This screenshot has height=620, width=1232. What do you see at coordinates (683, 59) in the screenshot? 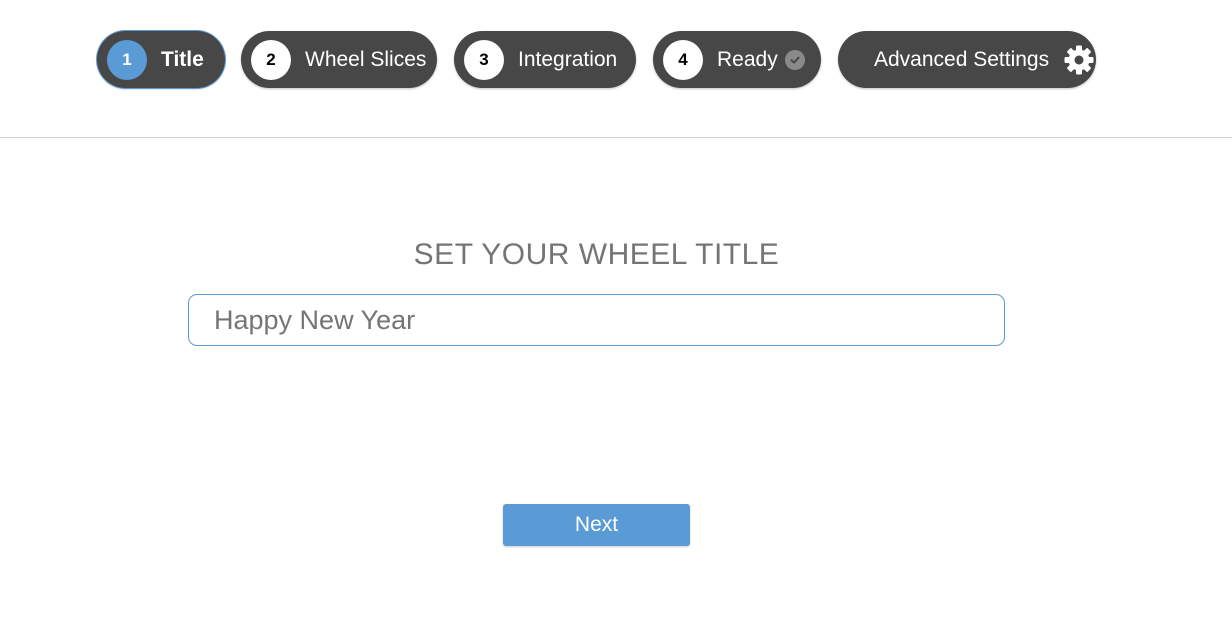
I see `step-number: 4` at bounding box center [683, 59].